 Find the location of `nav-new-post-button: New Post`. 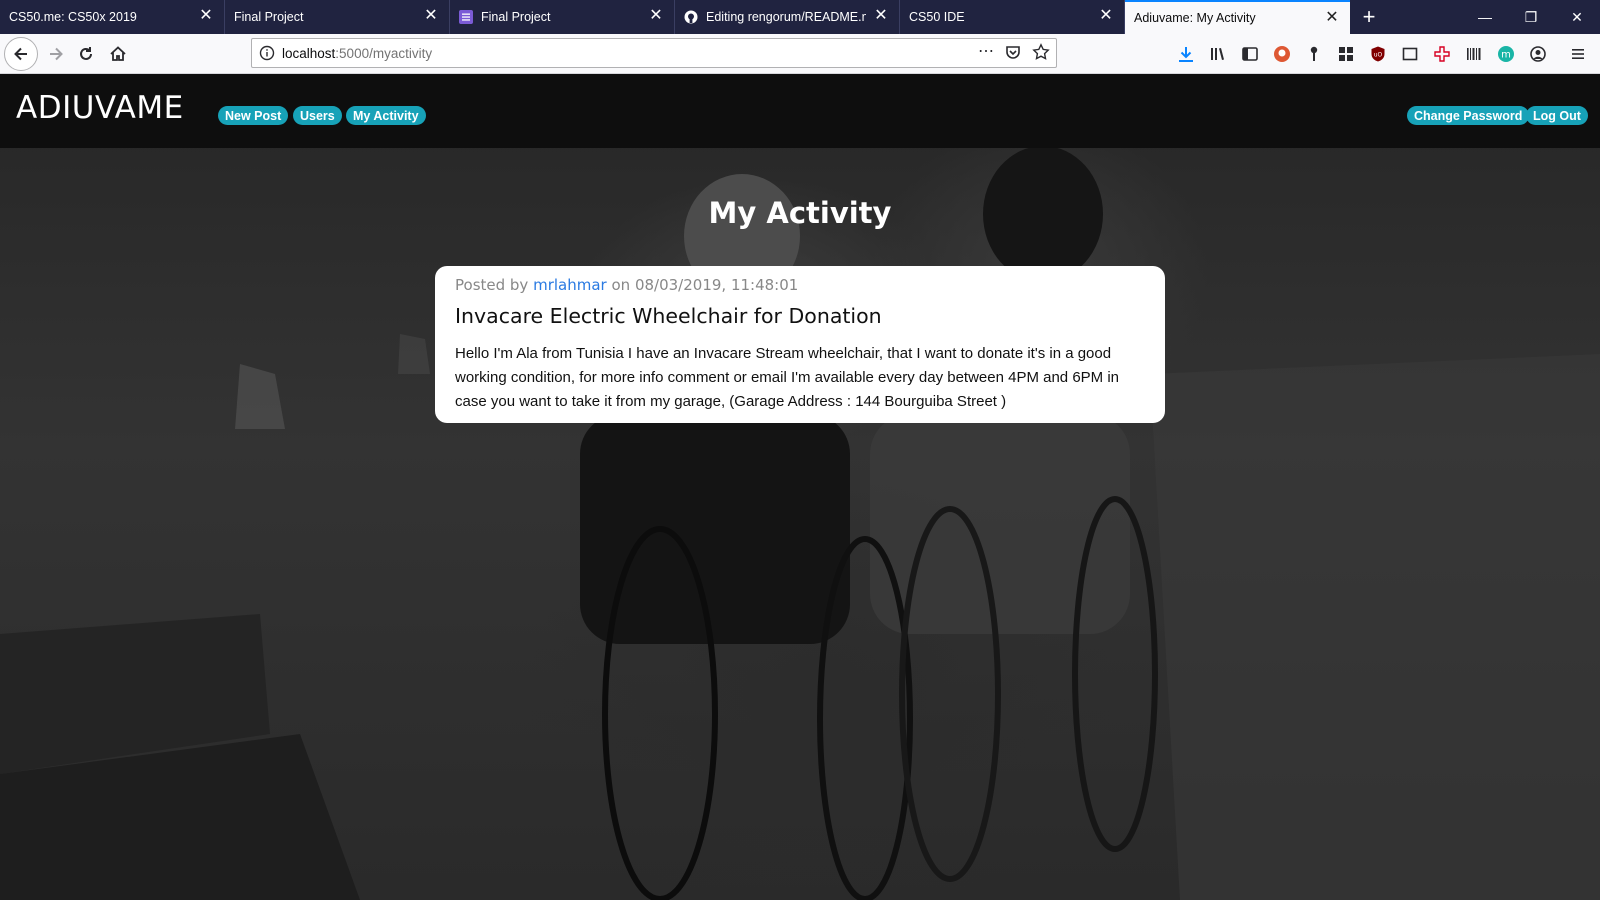

nav-new-post-button: New Post is located at coordinates (253, 115).